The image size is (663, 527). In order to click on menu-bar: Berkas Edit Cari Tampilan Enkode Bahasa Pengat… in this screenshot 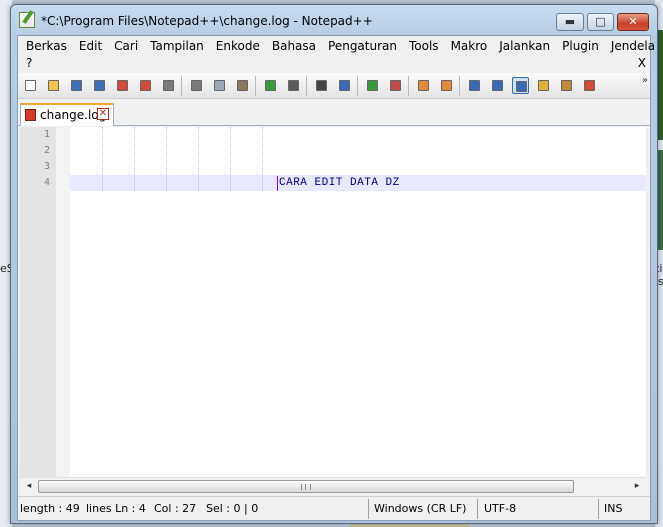, I will do `click(336, 54)`.